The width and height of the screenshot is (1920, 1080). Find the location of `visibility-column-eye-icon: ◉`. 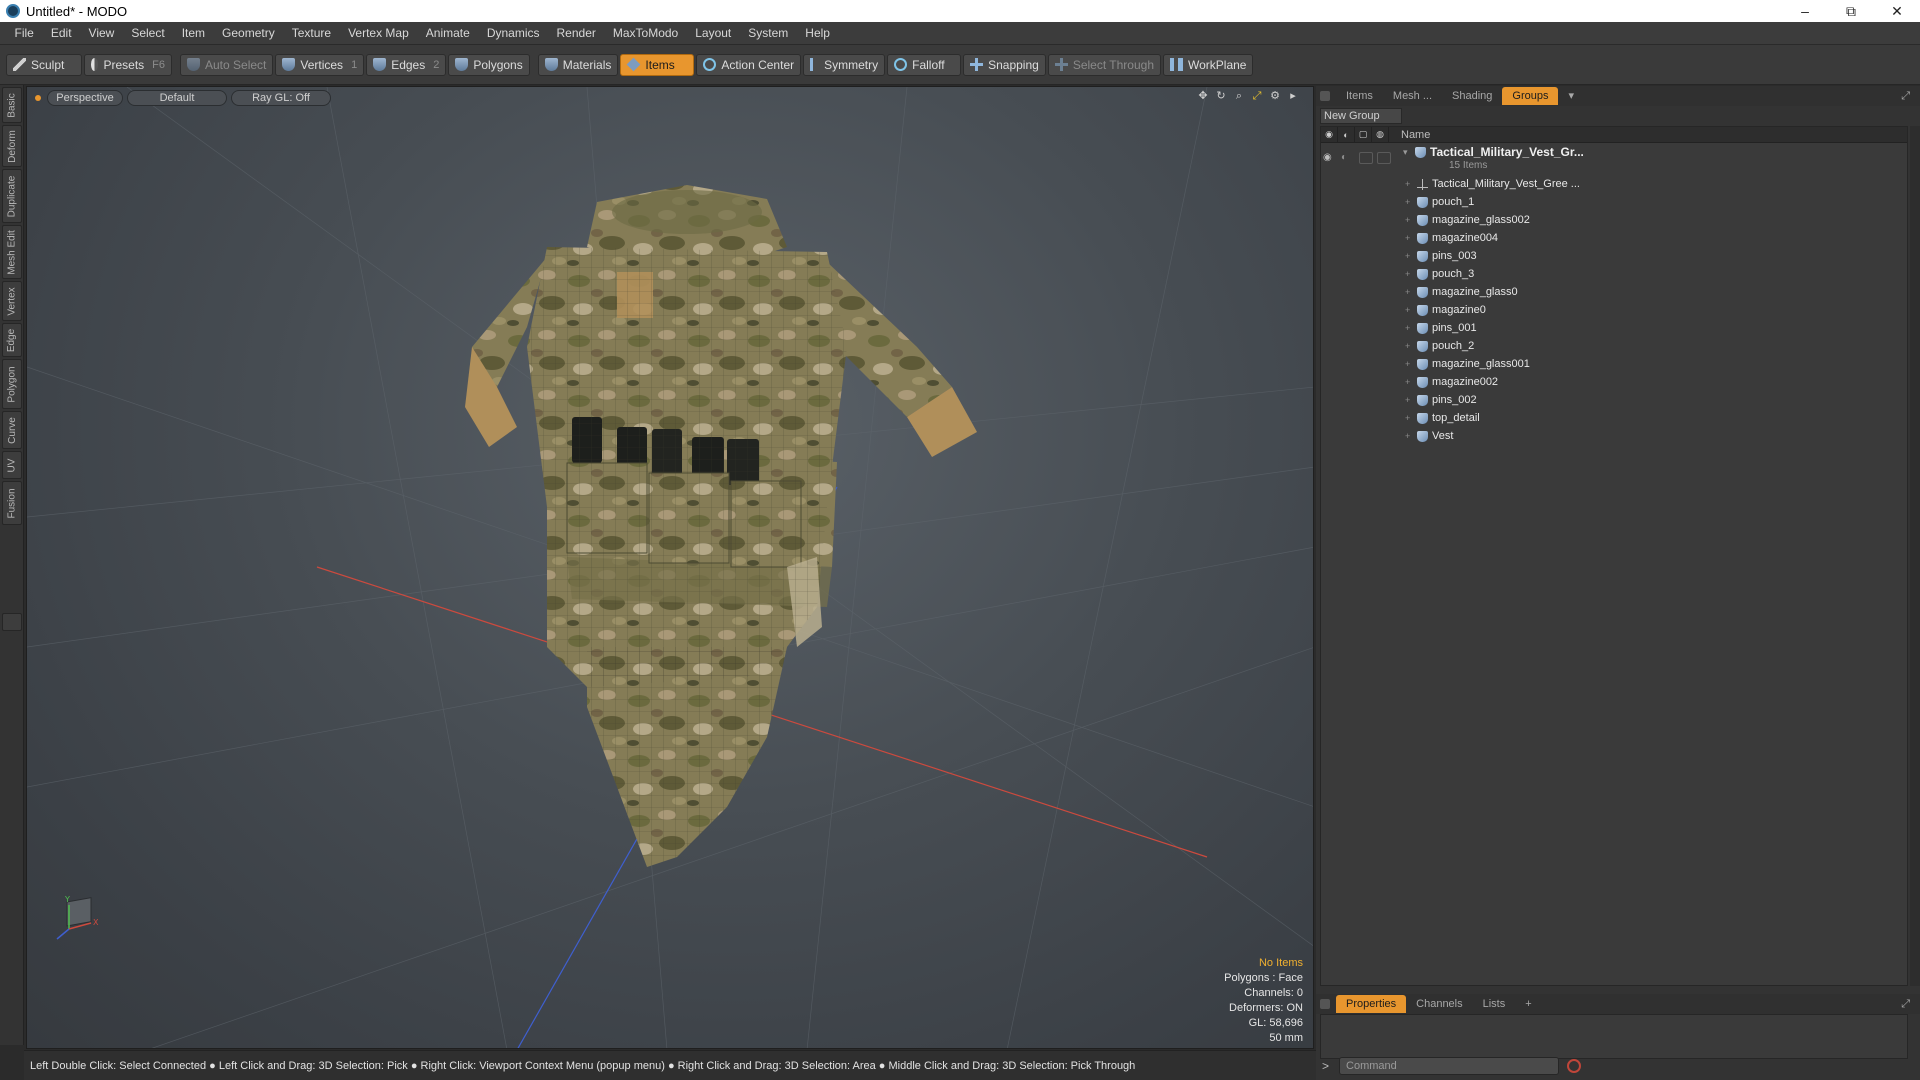

visibility-column-eye-icon: ◉ is located at coordinates (1329, 134).